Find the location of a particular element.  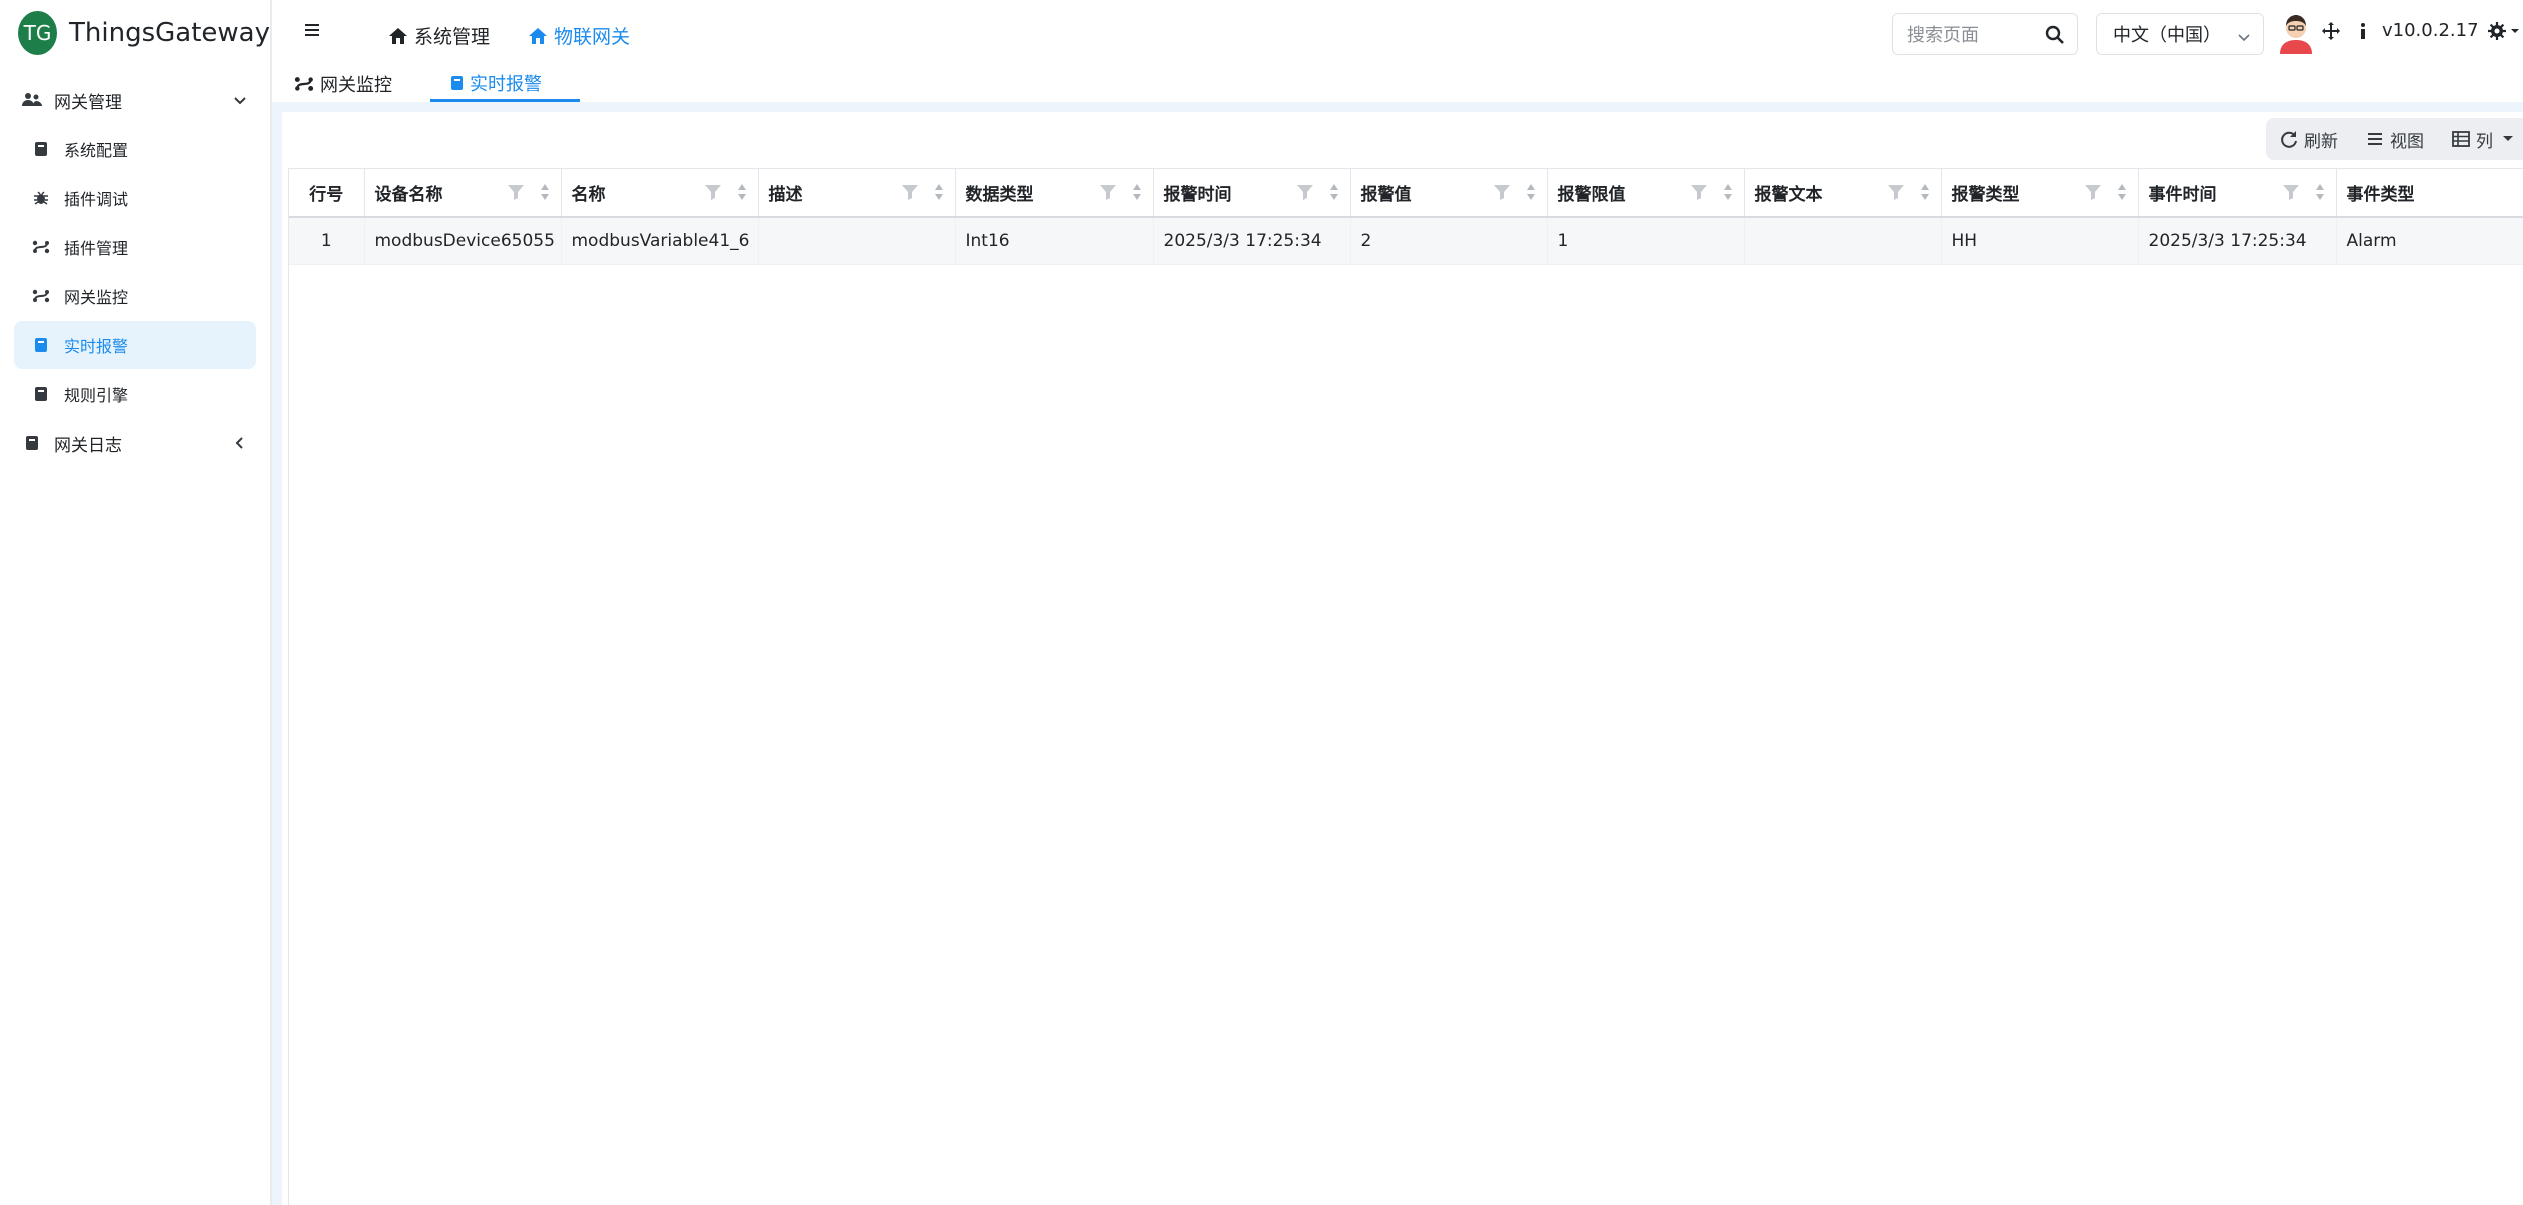

home-icon is located at coordinates (538, 35).